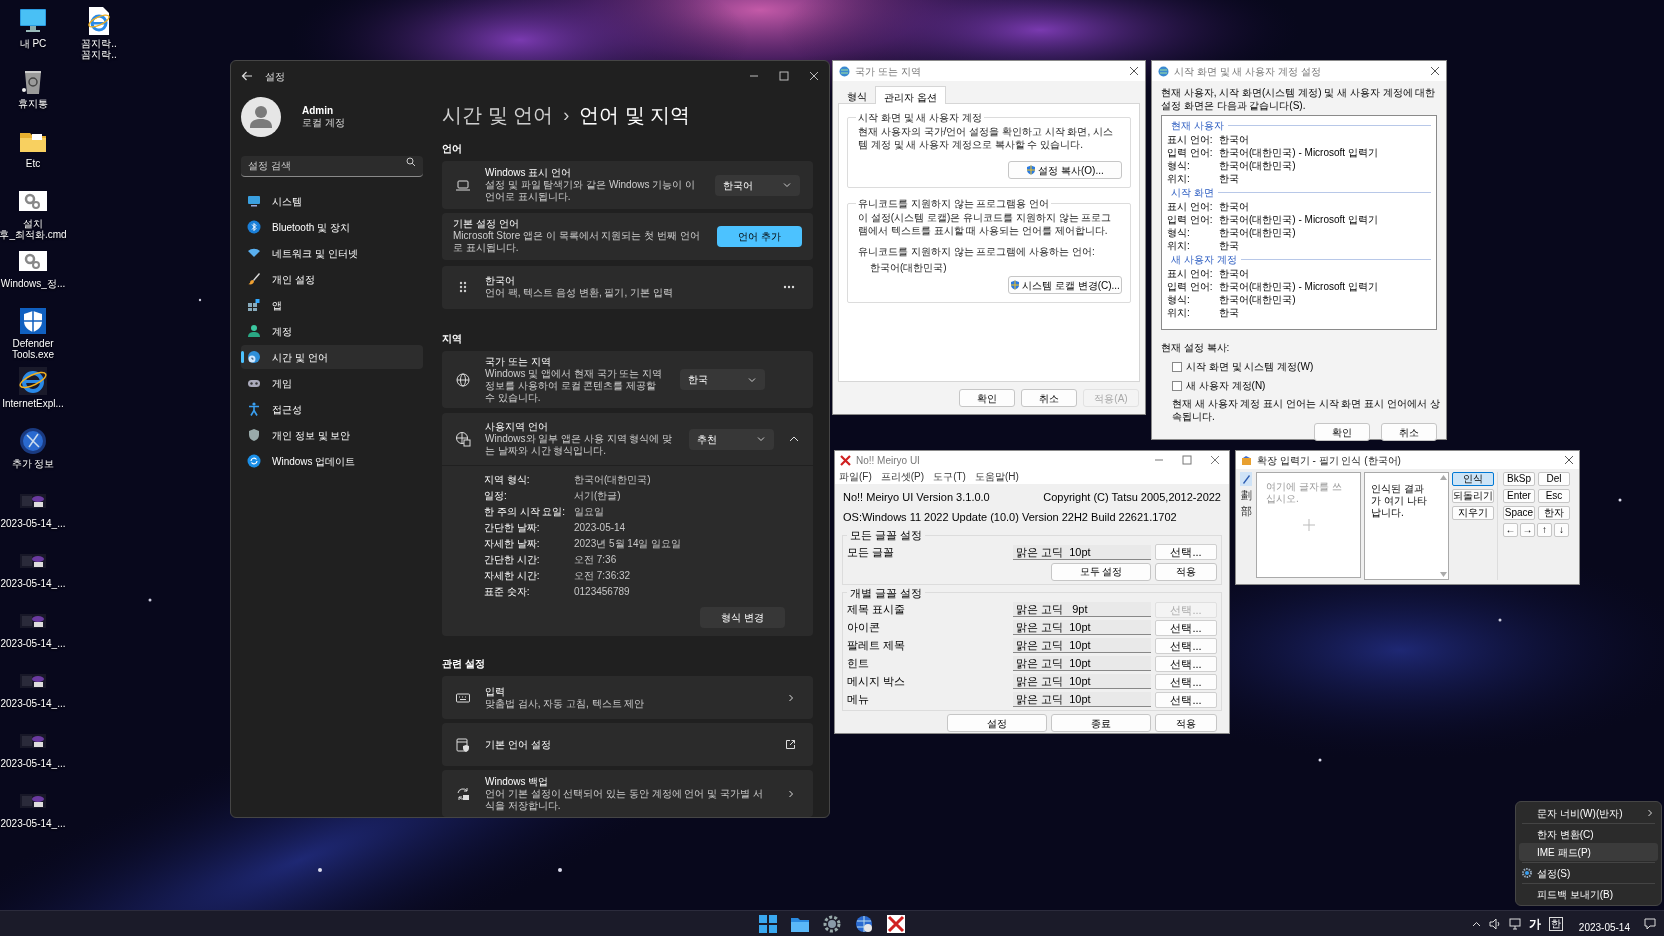 The image size is (1664, 936). What do you see at coordinates (332, 383) in the screenshot?
I see `nav-item: 게임` at bounding box center [332, 383].